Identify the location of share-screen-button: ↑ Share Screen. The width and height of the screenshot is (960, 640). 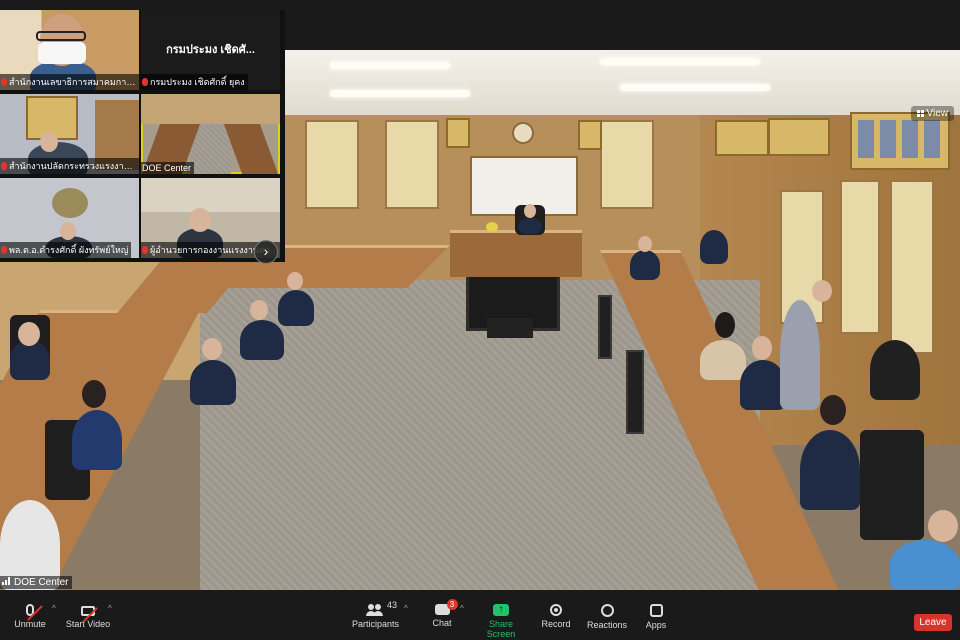
(501, 615).